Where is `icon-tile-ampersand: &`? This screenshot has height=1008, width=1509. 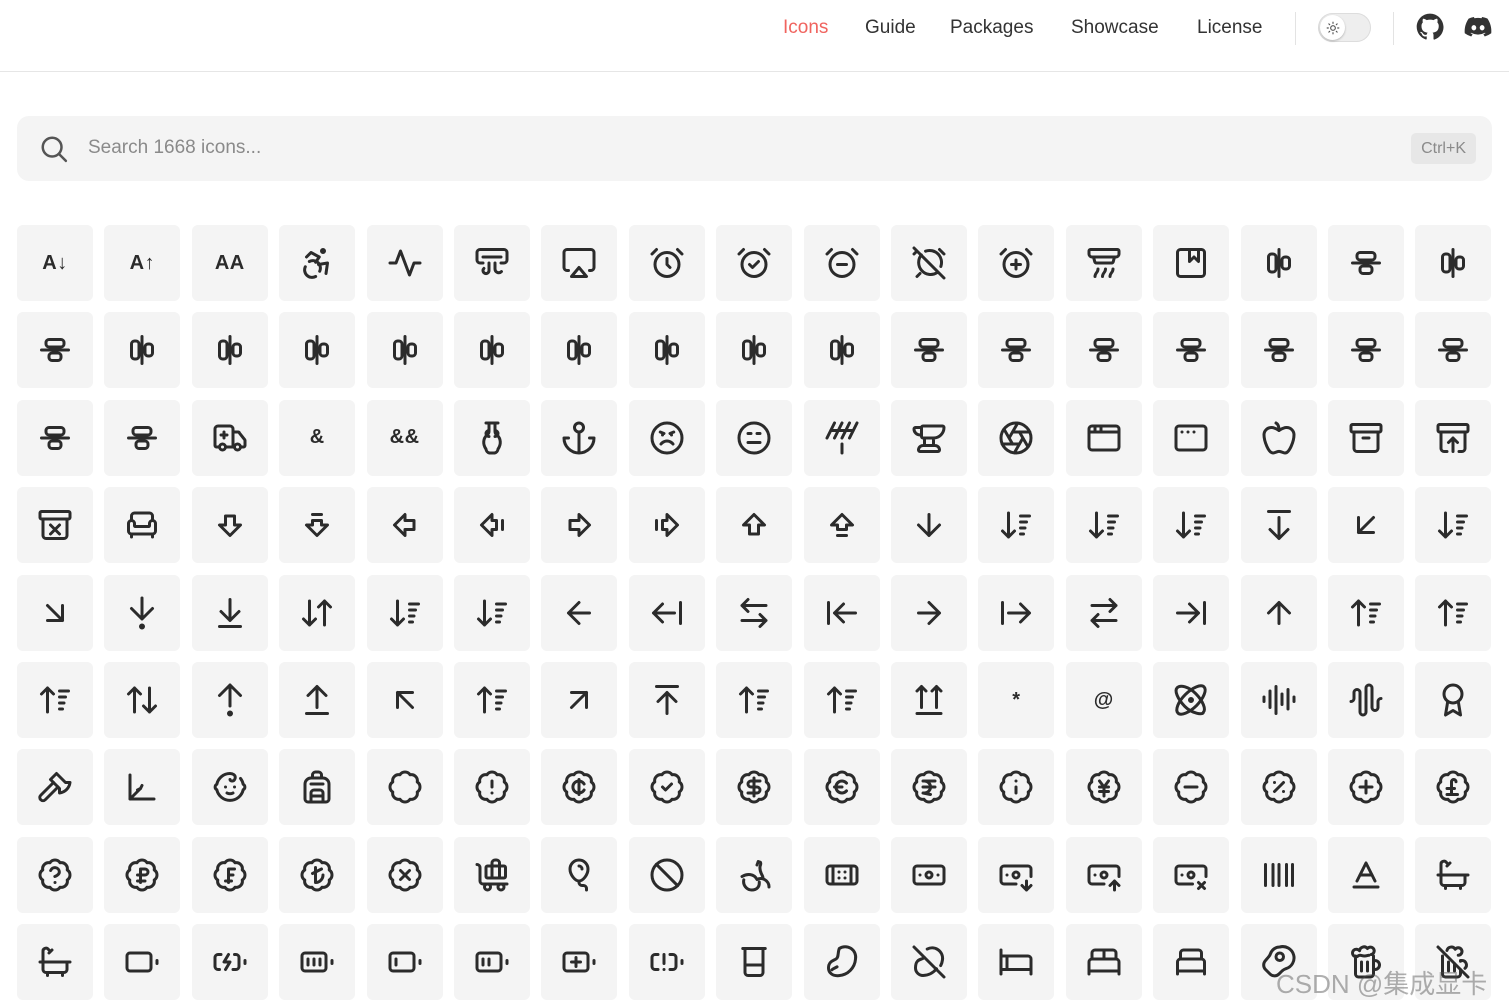 icon-tile-ampersand: & is located at coordinates (317, 437).